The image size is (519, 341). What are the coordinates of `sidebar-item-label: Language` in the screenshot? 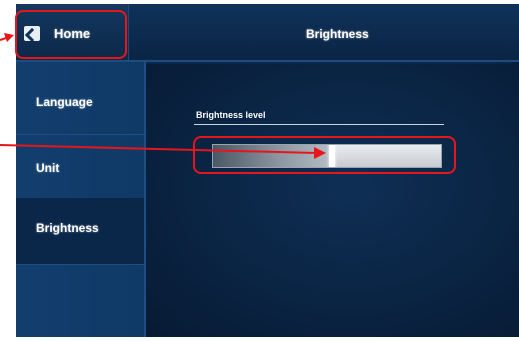 It's located at (64, 102).